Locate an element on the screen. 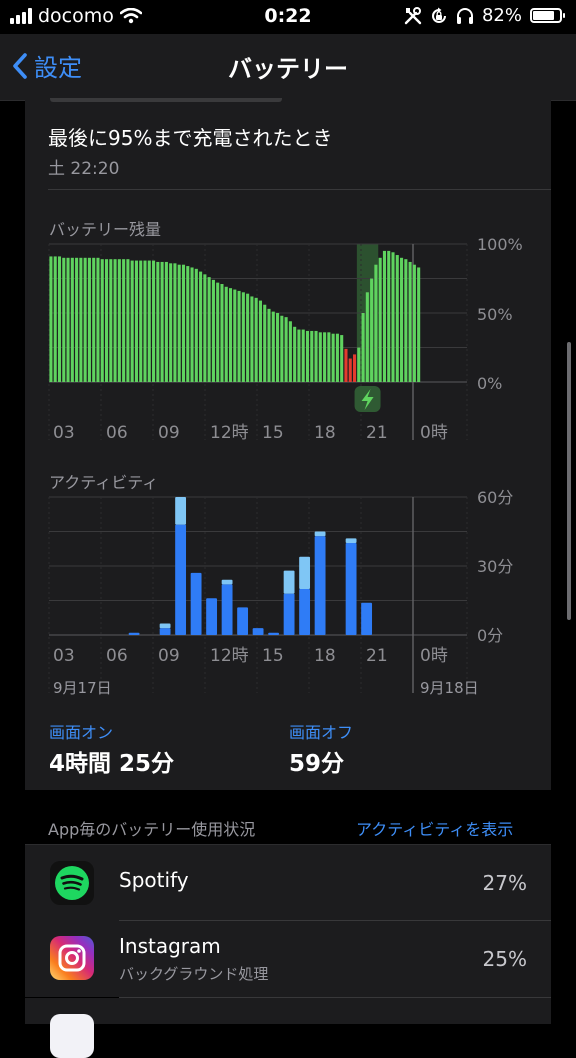  app-percent: 25% is located at coordinates (504, 959).